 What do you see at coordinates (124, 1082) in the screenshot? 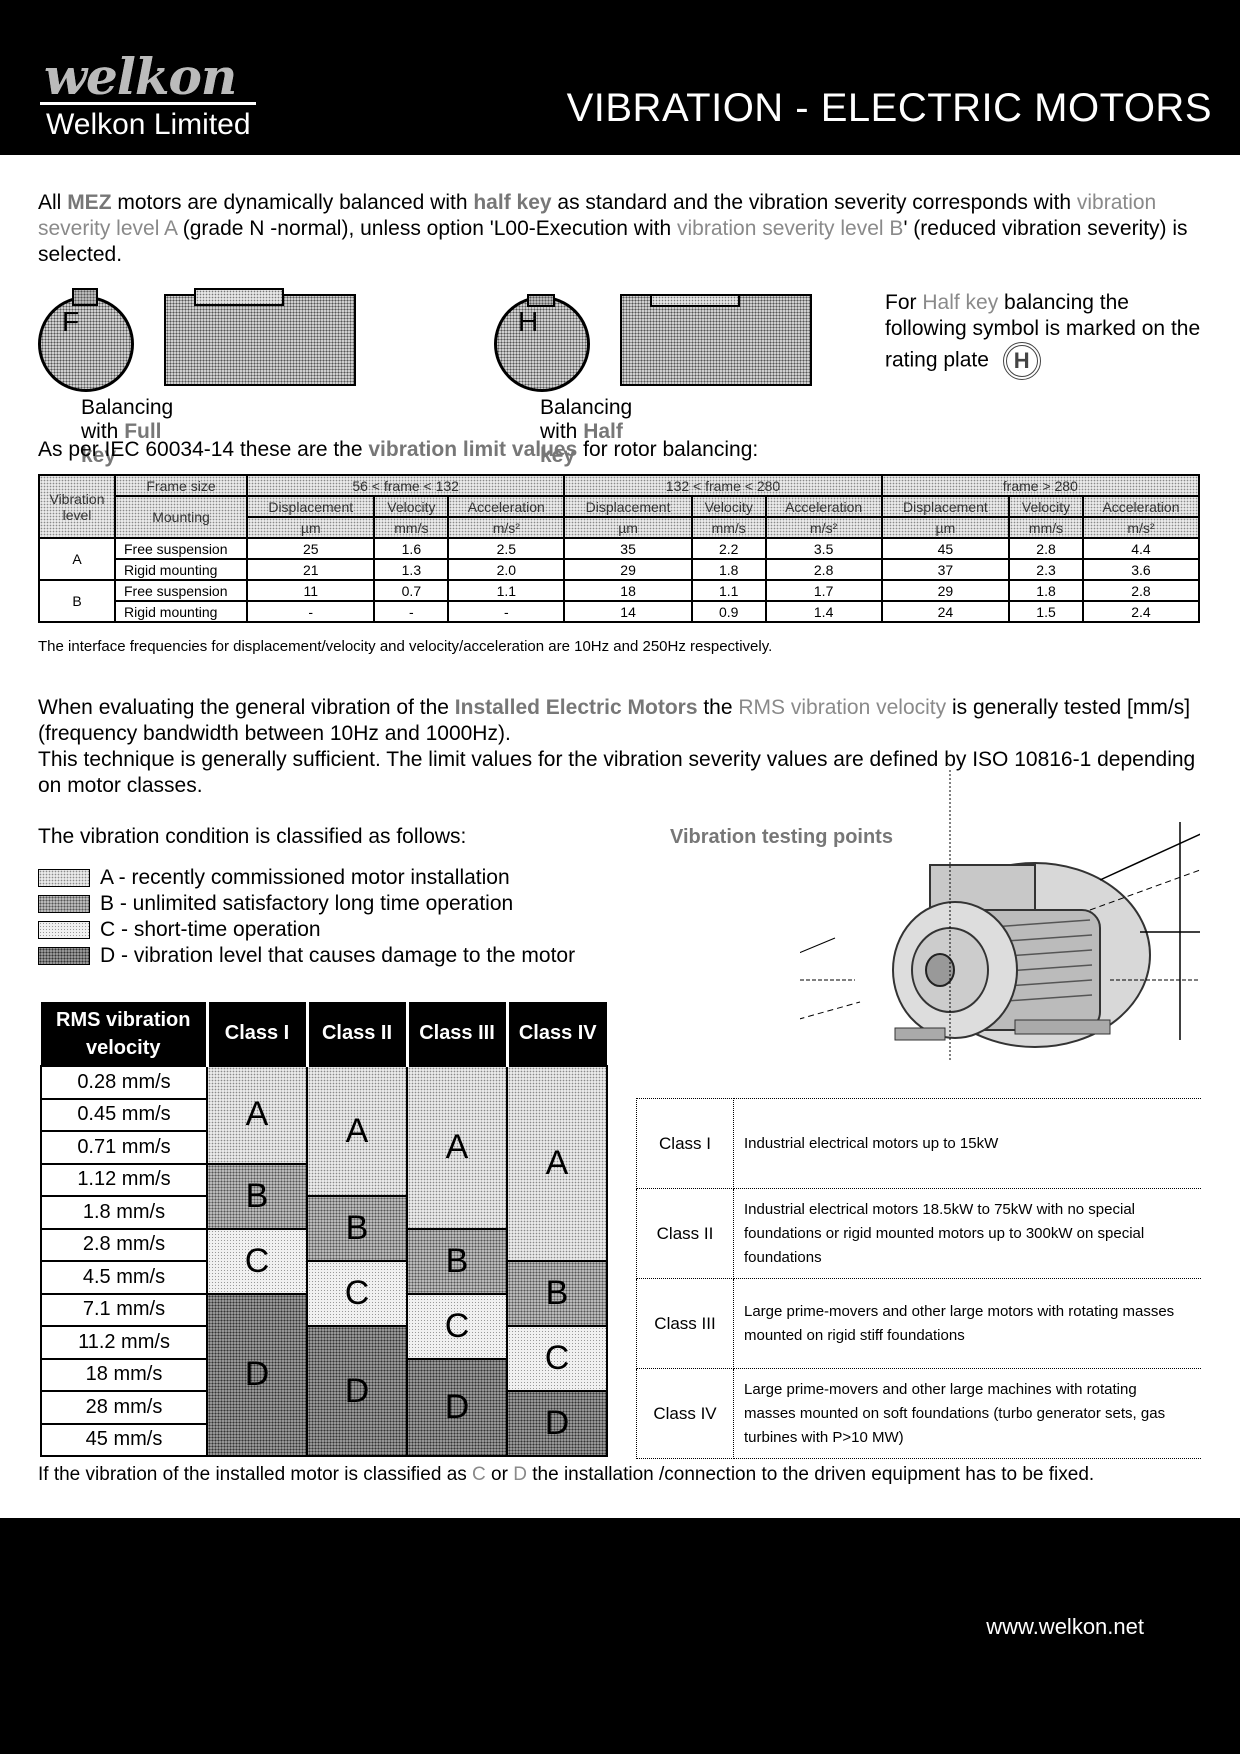
I see `velocity-cell: 0.28 mm/s` at bounding box center [124, 1082].